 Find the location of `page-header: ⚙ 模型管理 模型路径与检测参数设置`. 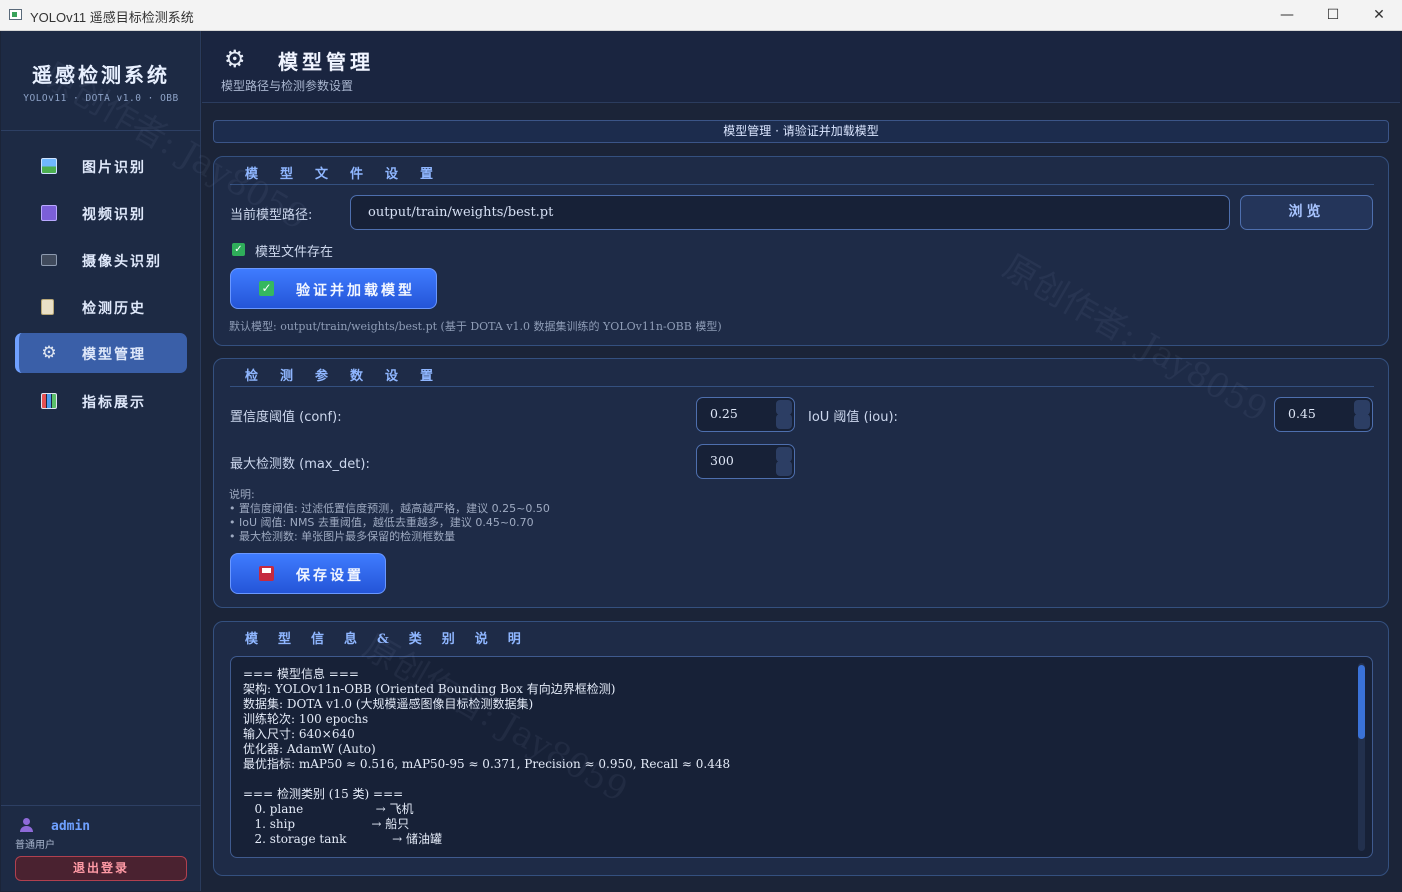

page-header: ⚙ 模型管理 模型路径与检测参数设置 is located at coordinates (801, 67).